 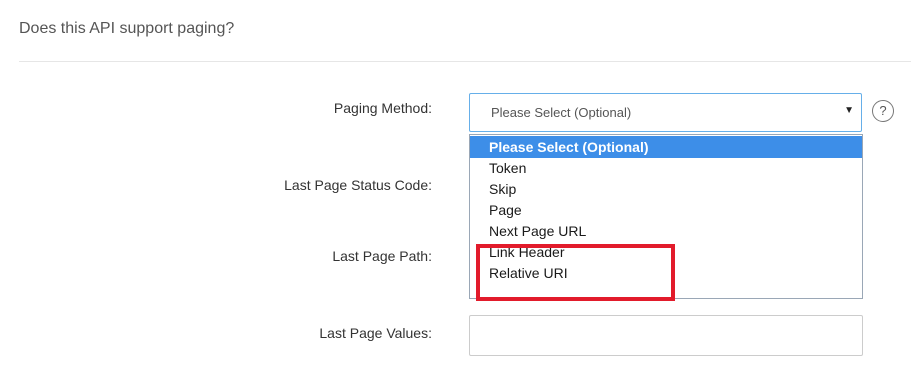 What do you see at coordinates (849, 110) in the screenshot?
I see `triangle-down-icon: ▼` at bounding box center [849, 110].